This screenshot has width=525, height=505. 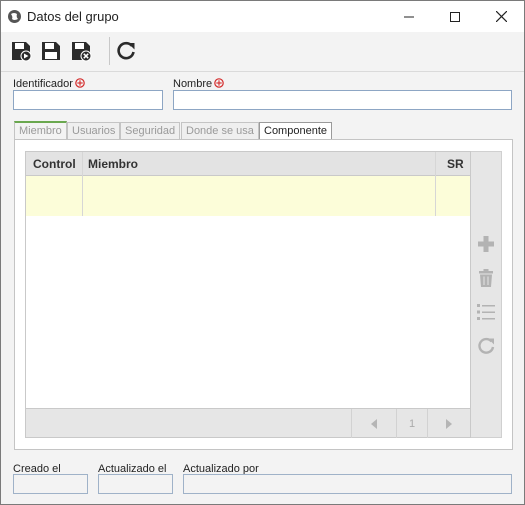 What do you see at coordinates (411, 423) in the screenshot?
I see `page-number: 1` at bounding box center [411, 423].